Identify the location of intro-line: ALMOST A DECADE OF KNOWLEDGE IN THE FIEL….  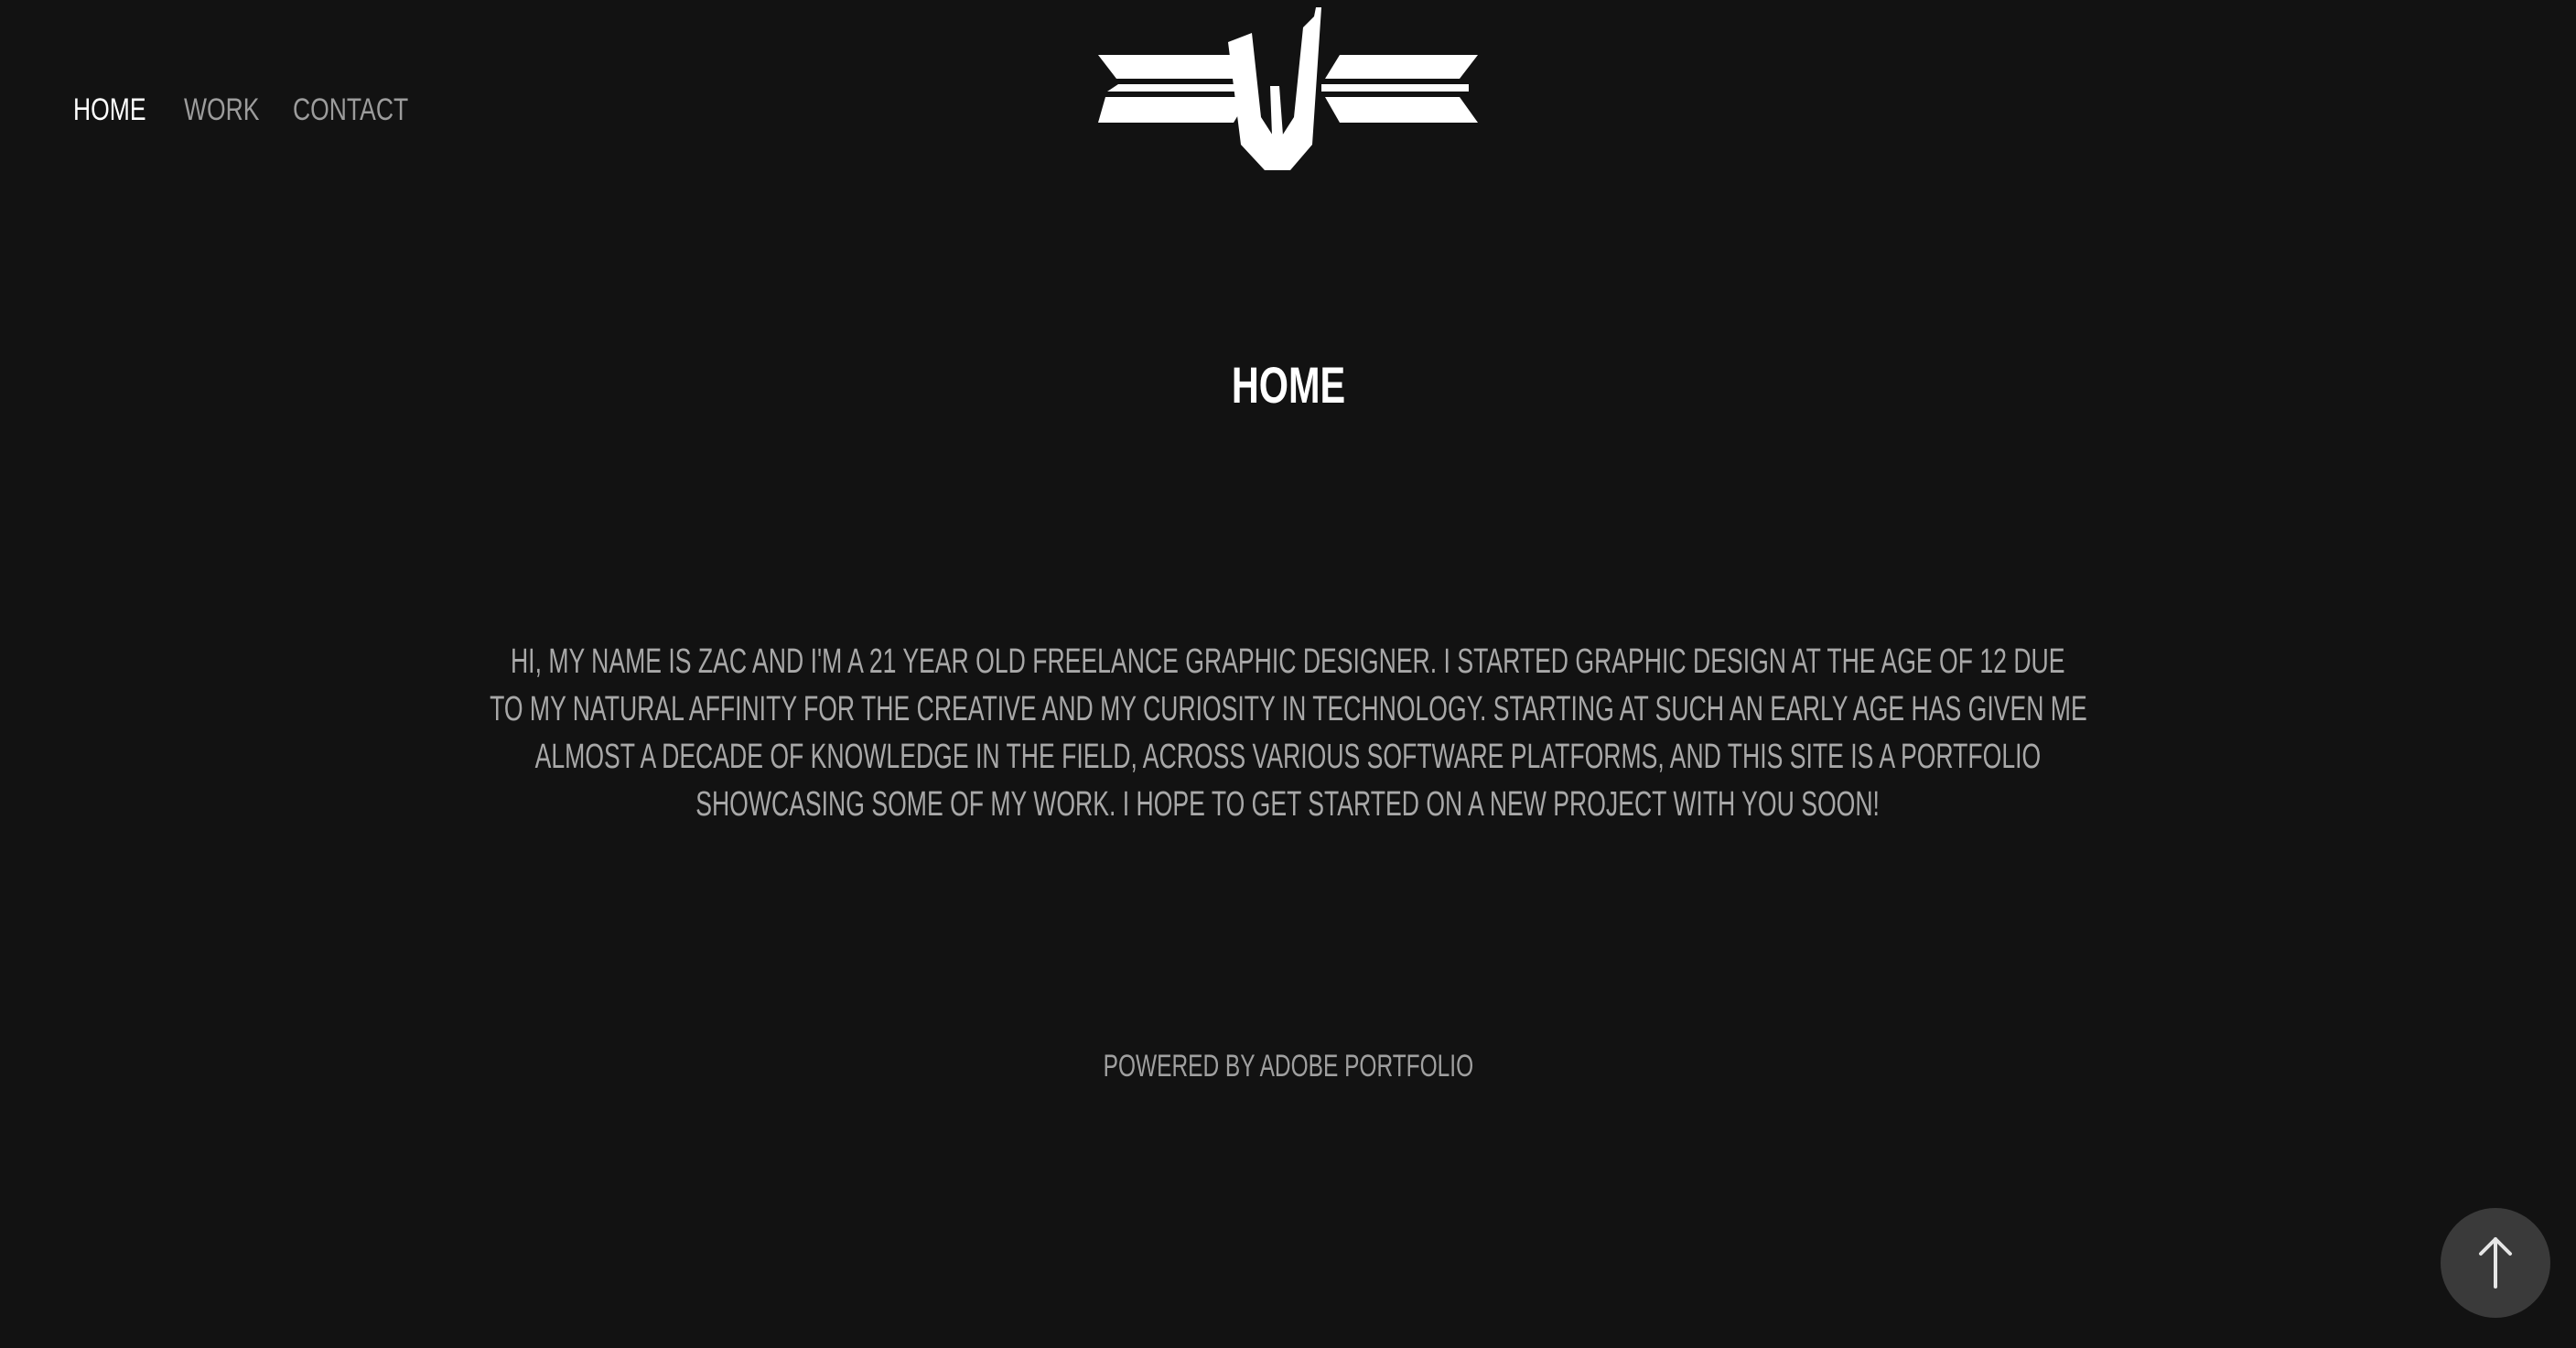
(1288, 757).